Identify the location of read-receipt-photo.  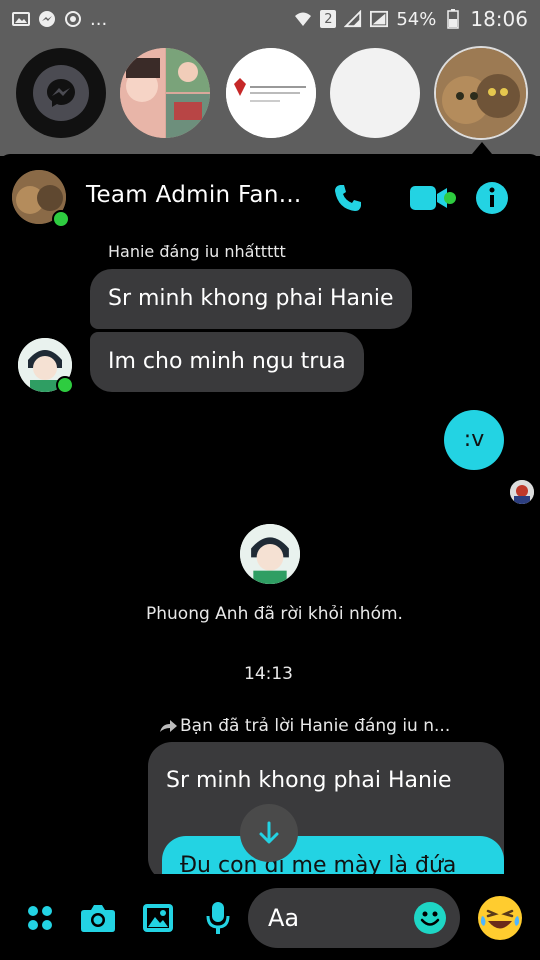
(522, 492).